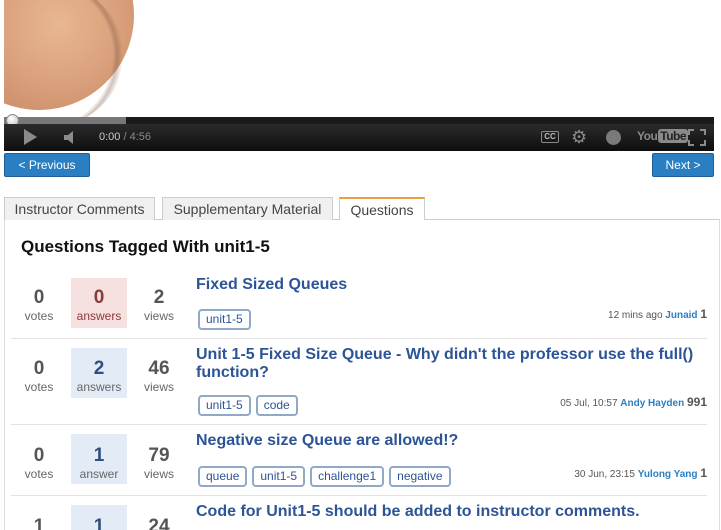 This screenshot has width=721, height=530. Describe the element at coordinates (223, 476) in the screenshot. I see `tag: queue` at that location.